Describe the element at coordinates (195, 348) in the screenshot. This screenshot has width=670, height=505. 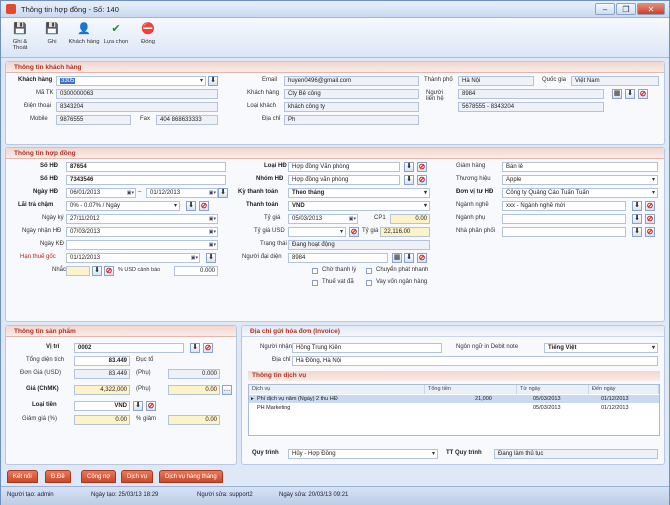
I see `position-lookup: ⬇` at that location.